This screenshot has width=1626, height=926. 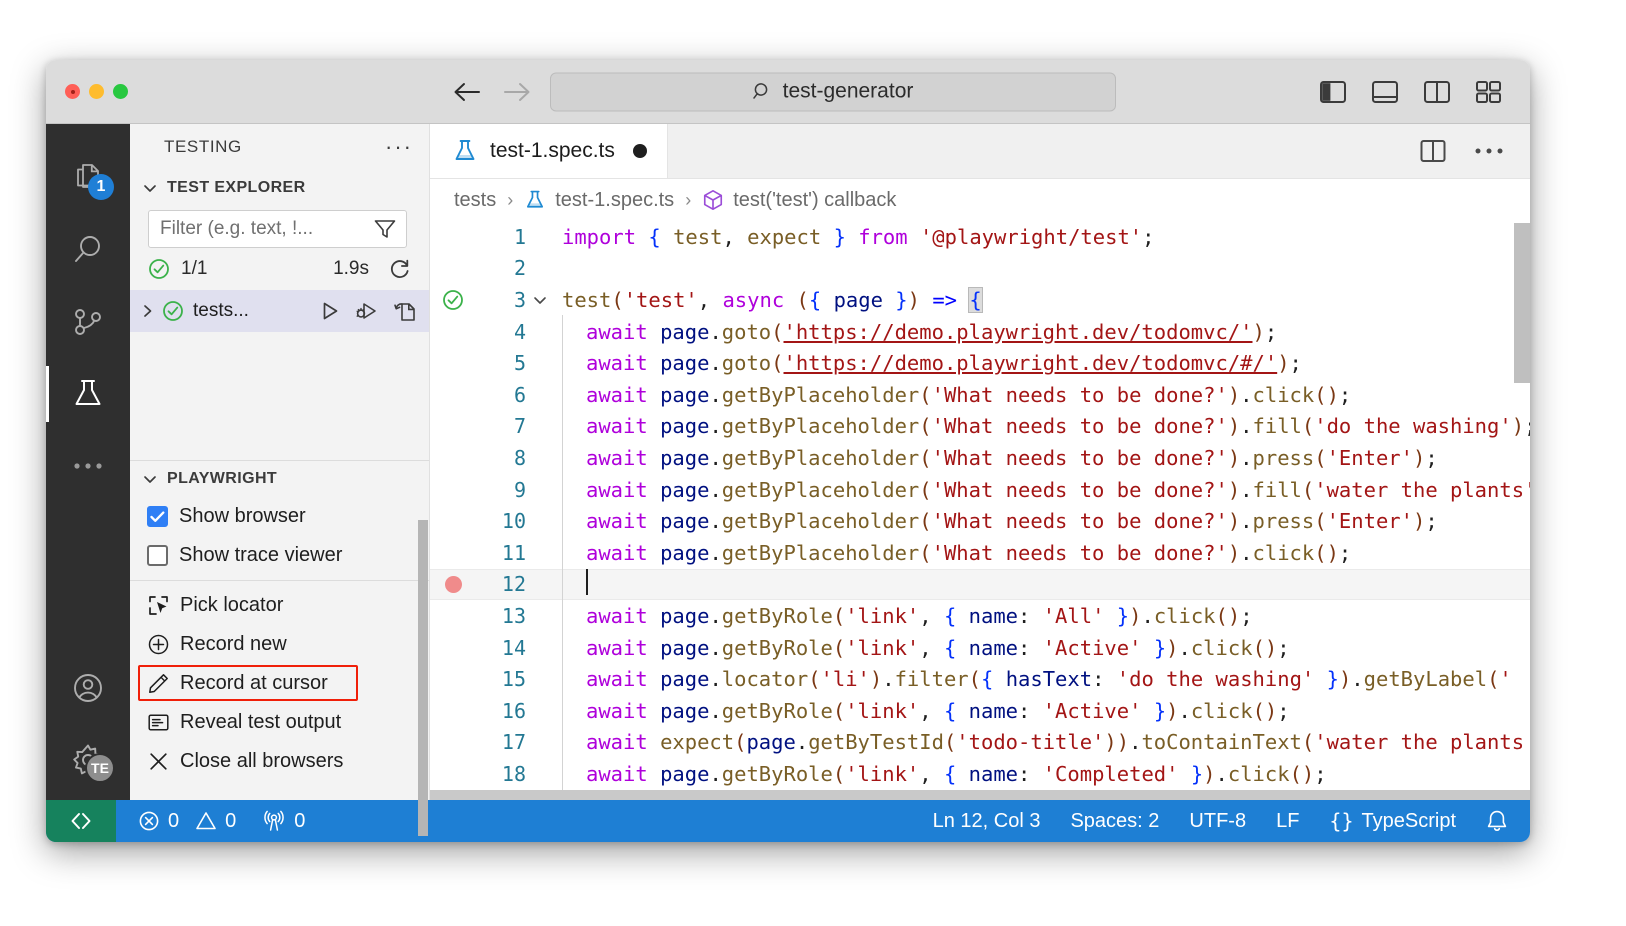 I want to click on breadcrumb-item-tests: tests, so click(x=475, y=200).